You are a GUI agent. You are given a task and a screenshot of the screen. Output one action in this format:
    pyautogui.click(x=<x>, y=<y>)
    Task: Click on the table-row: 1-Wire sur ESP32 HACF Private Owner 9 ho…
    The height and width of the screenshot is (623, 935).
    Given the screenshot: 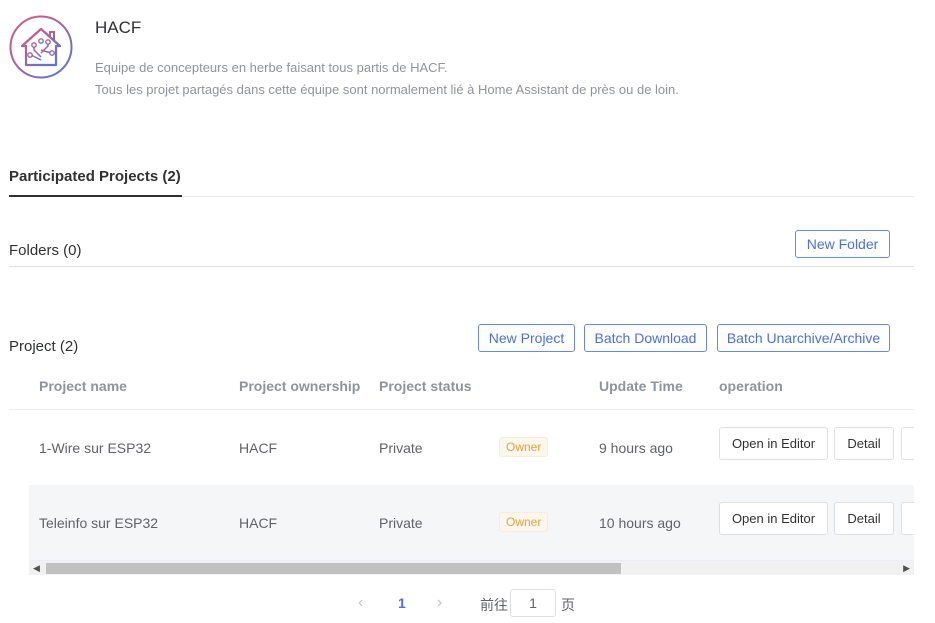 What is the action you would take?
    pyautogui.click(x=471, y=448)
    